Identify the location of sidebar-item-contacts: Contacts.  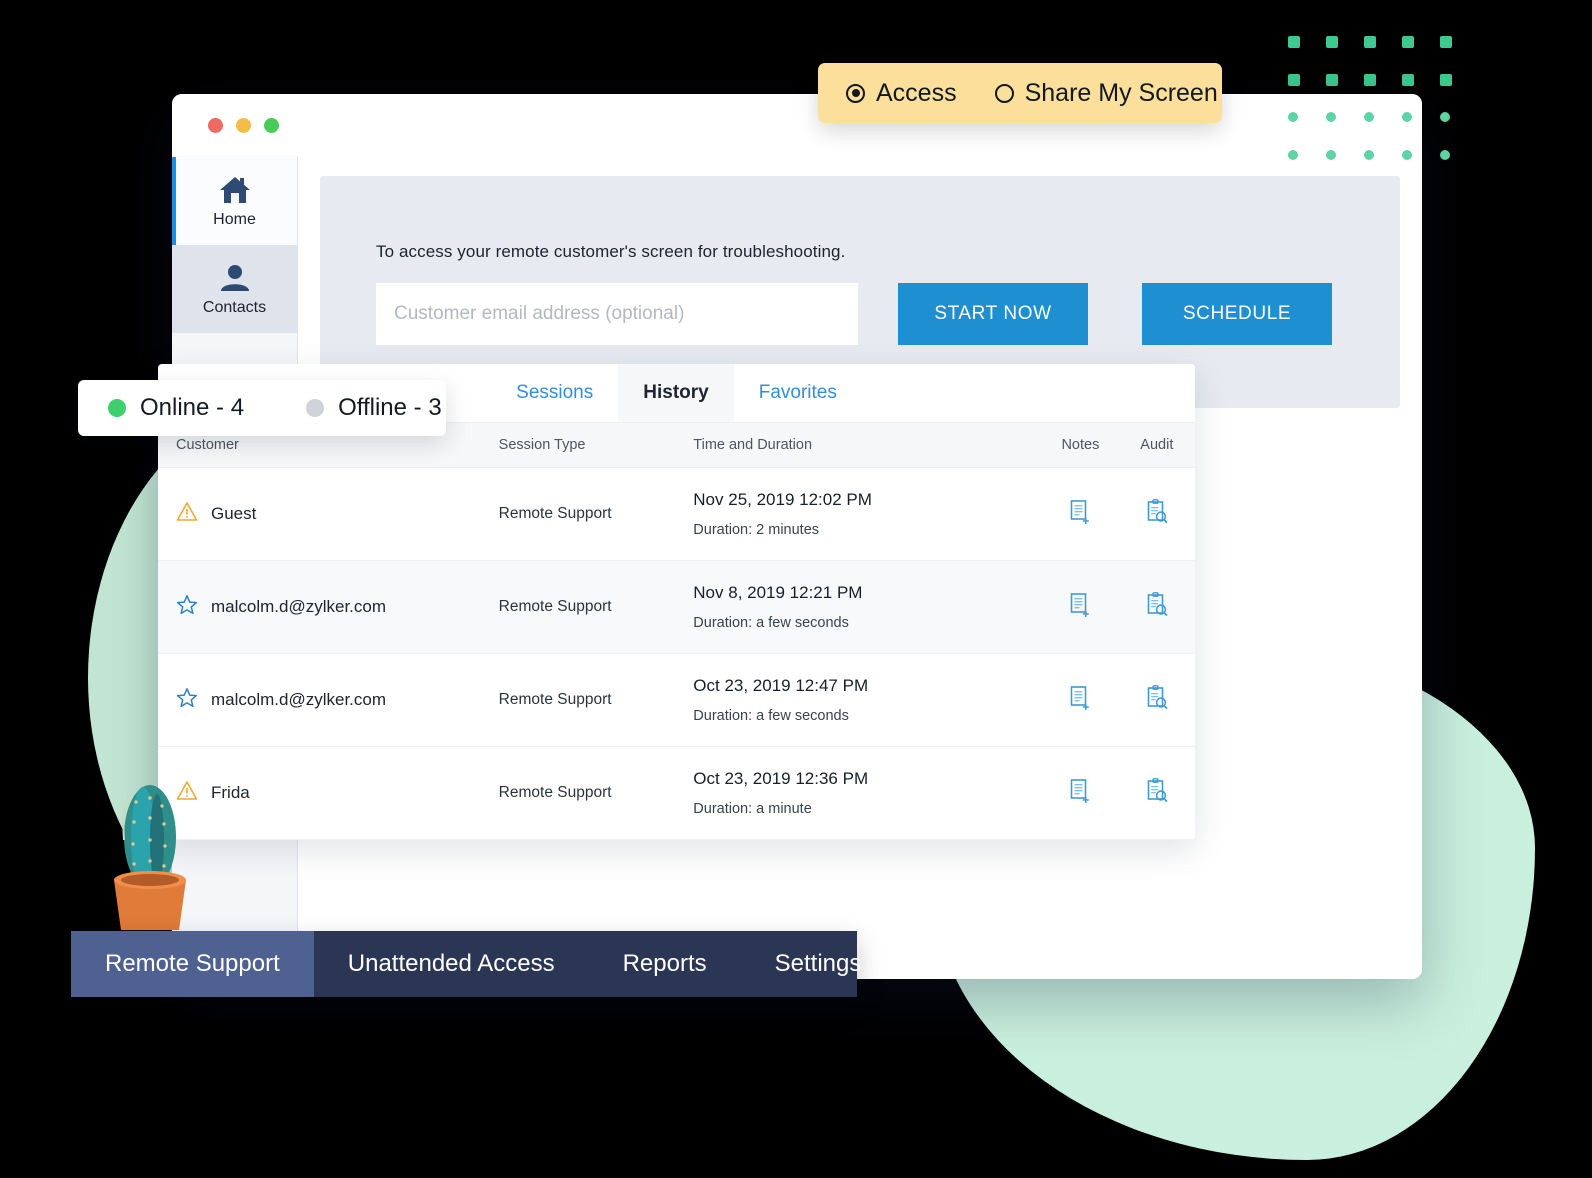
(234, 289).